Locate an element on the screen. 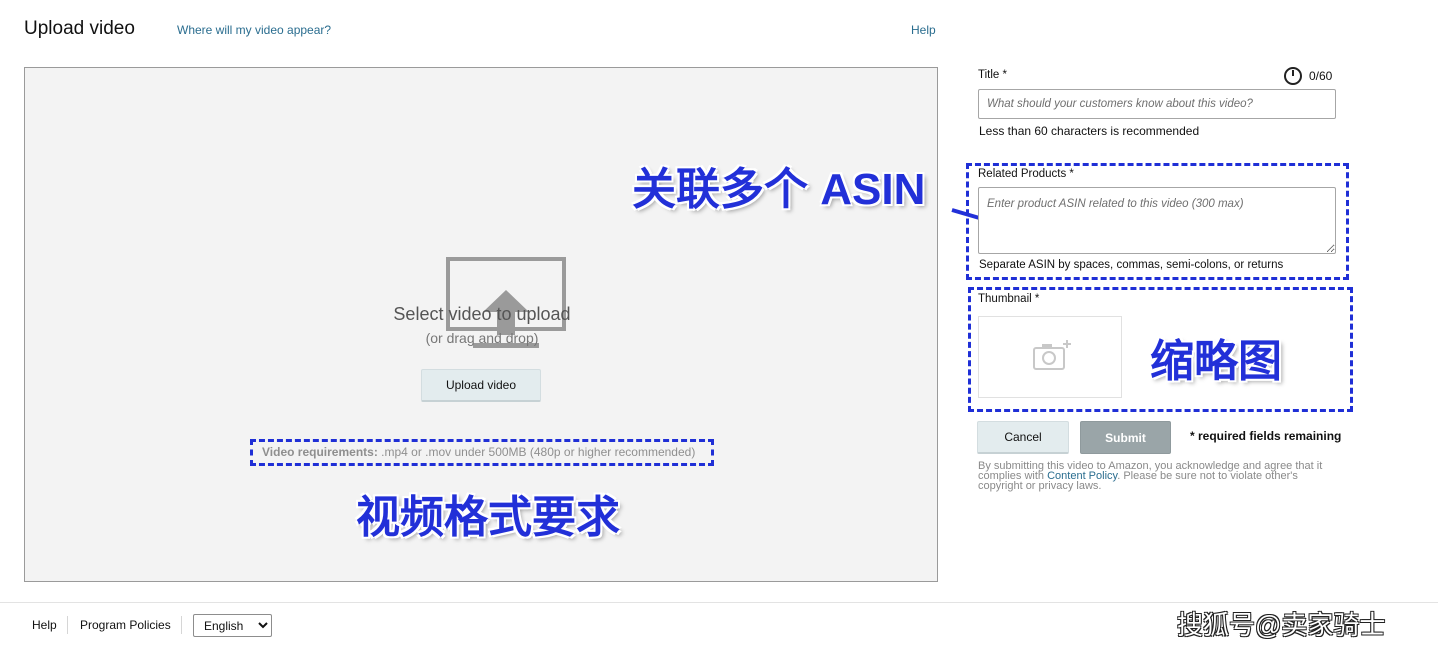 The width and height of the screenshot is (1438, 652). footer-divider is located at coordinates (719, 602).